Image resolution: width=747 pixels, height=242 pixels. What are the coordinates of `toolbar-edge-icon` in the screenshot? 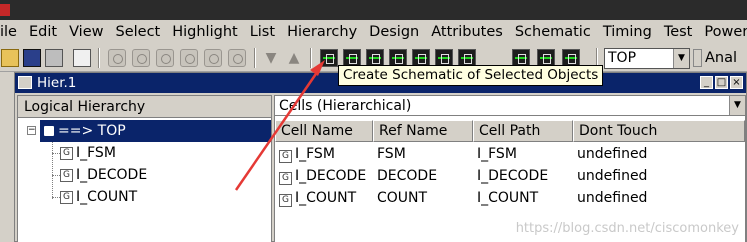 It's located at (697, 58).